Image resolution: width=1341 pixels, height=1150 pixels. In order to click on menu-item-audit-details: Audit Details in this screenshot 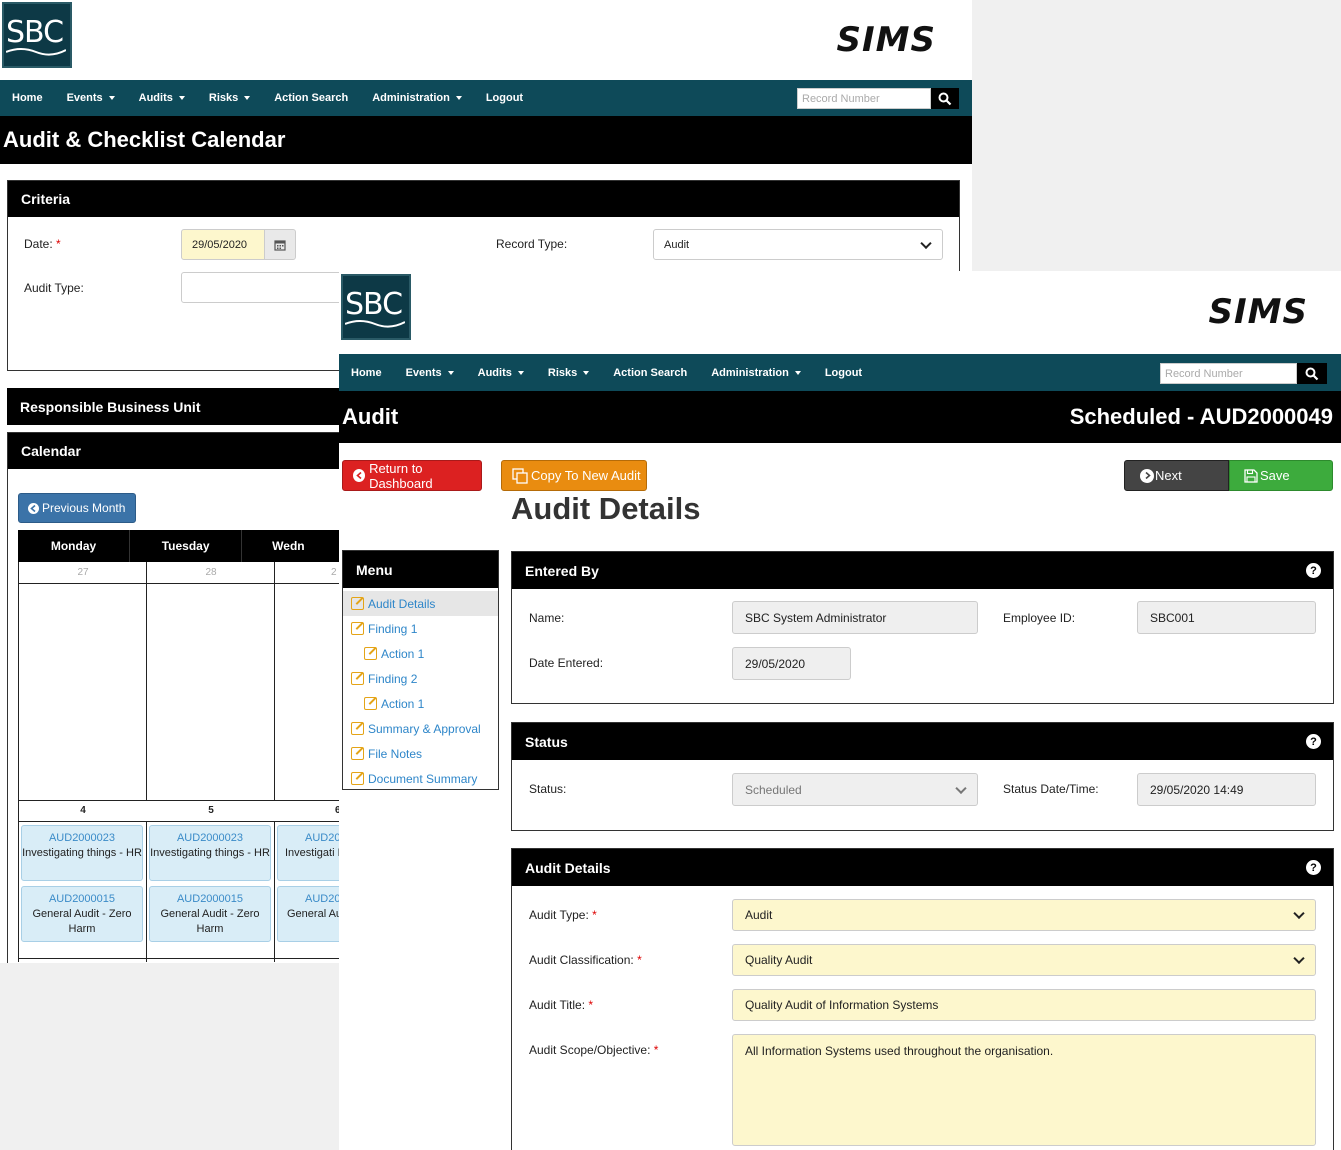, I will do `click(420, 603)`.